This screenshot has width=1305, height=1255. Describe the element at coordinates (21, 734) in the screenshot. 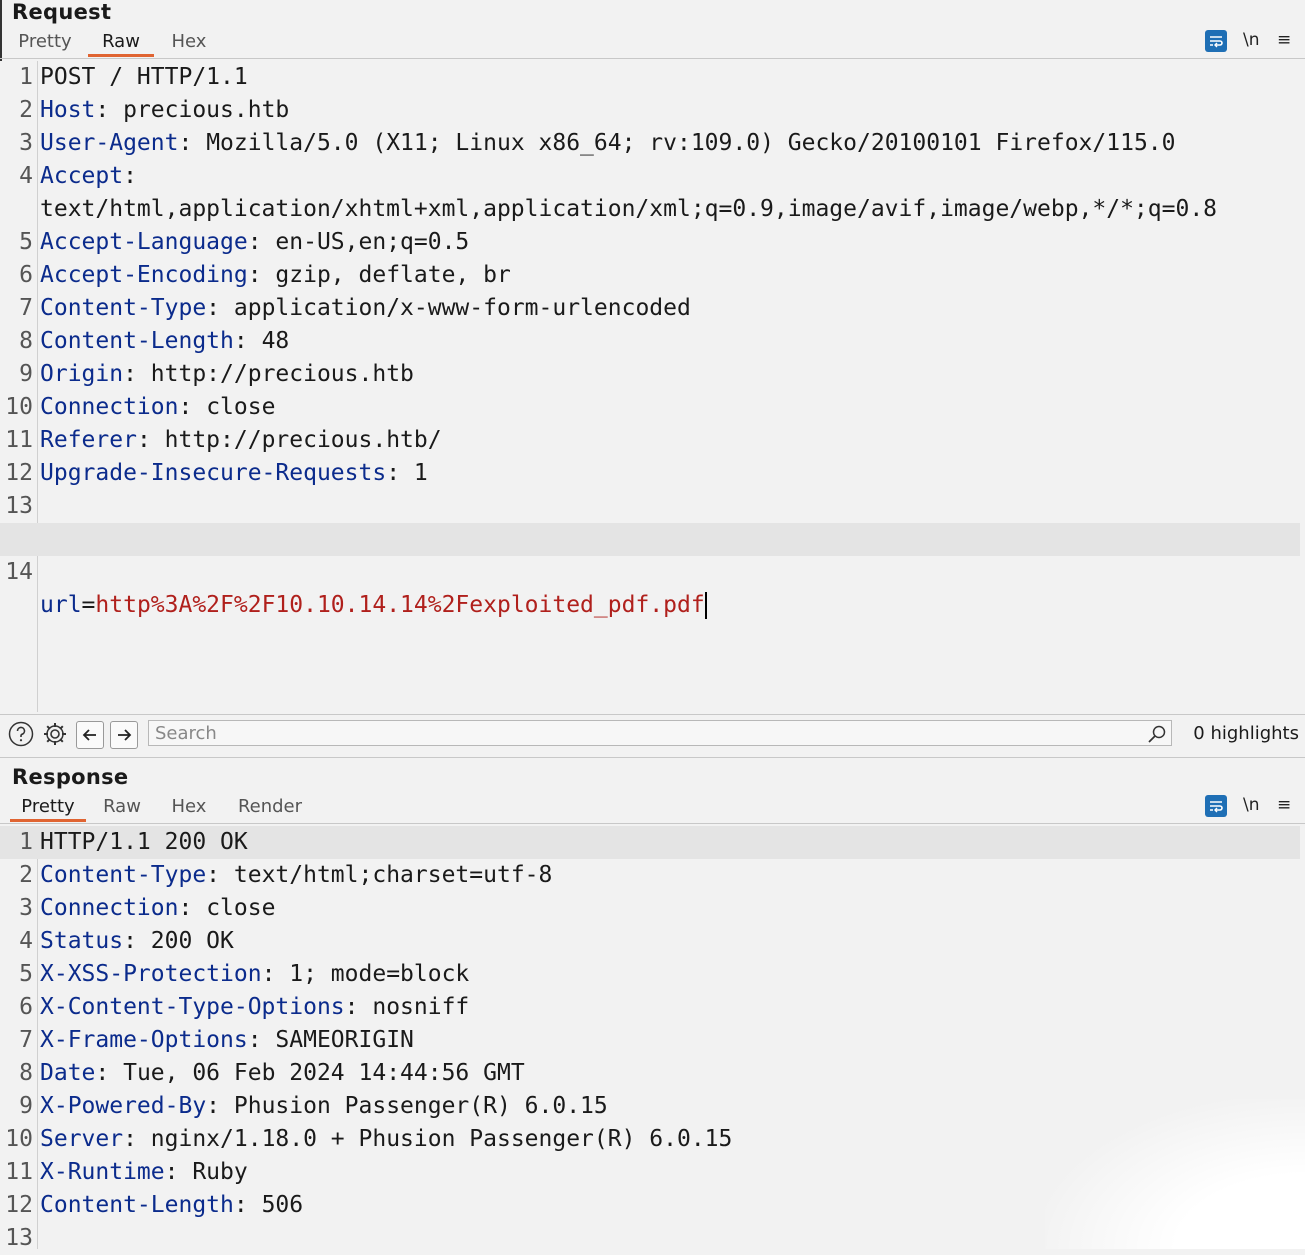

I see `help-icon` at that location.